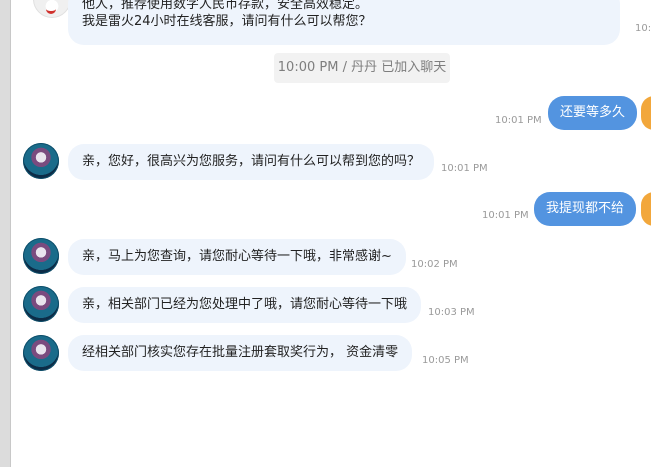 The width and height of the screenshot is (651, 467). Describe the element at coordinates (451, 312) in the screenshot. I see `message-time: 10:03 PM` at that location.